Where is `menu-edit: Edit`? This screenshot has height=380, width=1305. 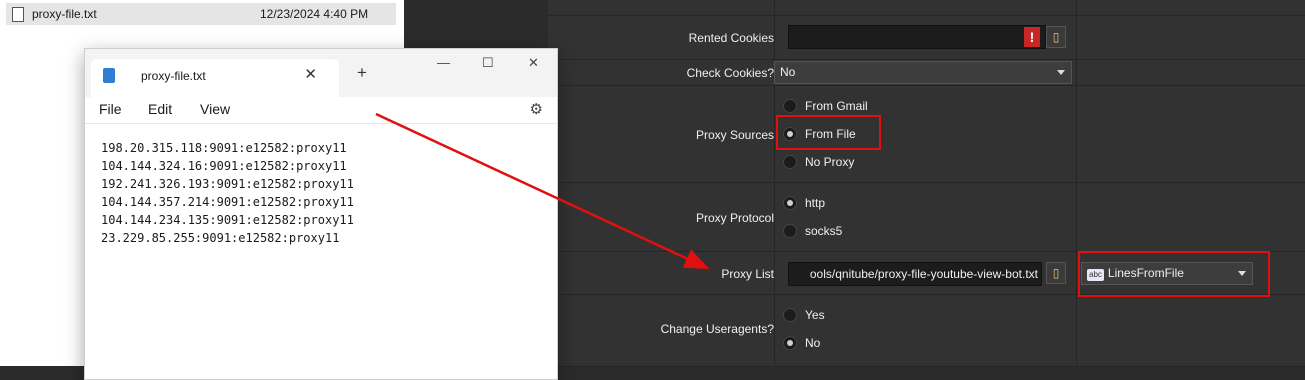 menu-edit: Edit is located at coordinates (160, 109).